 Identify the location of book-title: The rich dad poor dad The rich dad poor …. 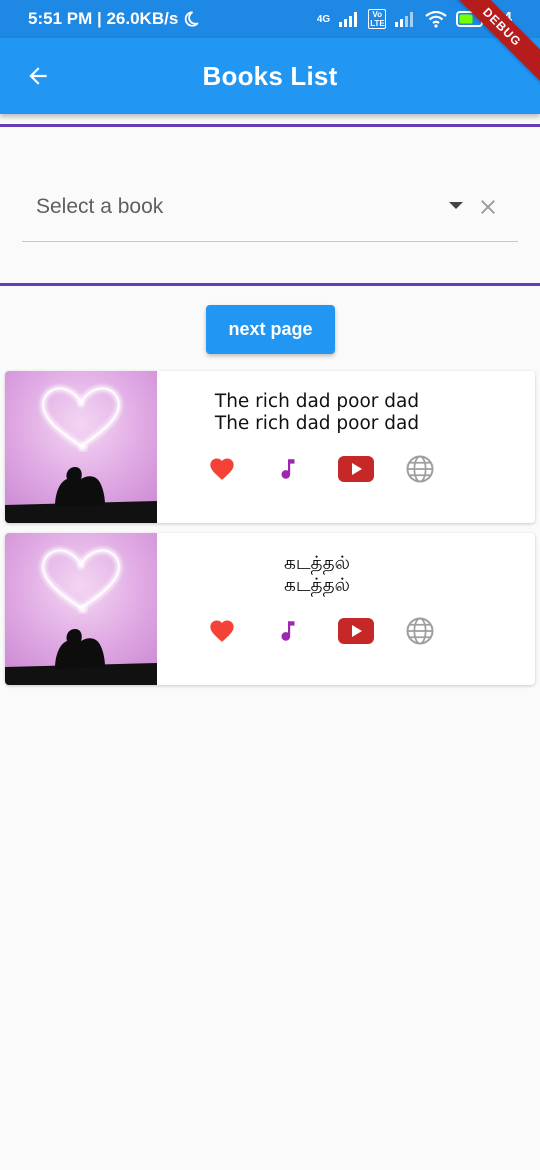
(317, 413).